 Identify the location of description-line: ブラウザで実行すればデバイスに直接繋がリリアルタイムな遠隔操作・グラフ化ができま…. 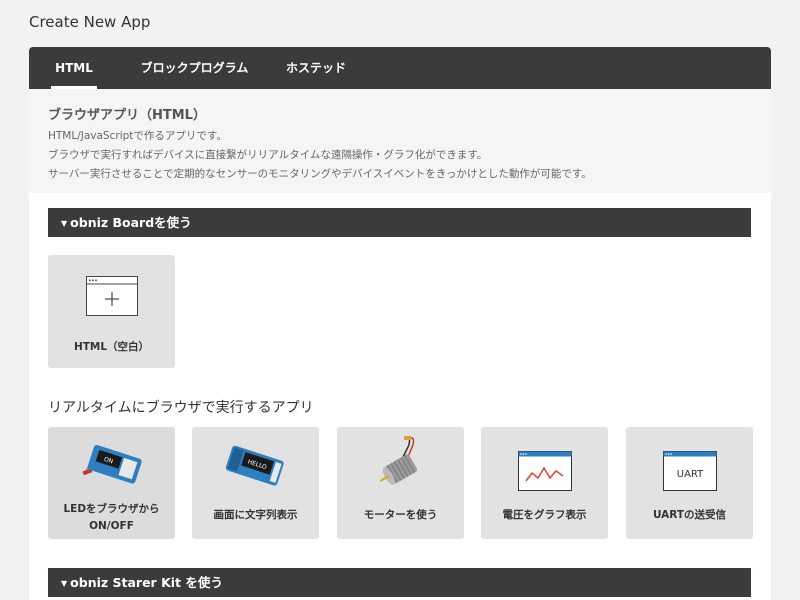
(268, 155).